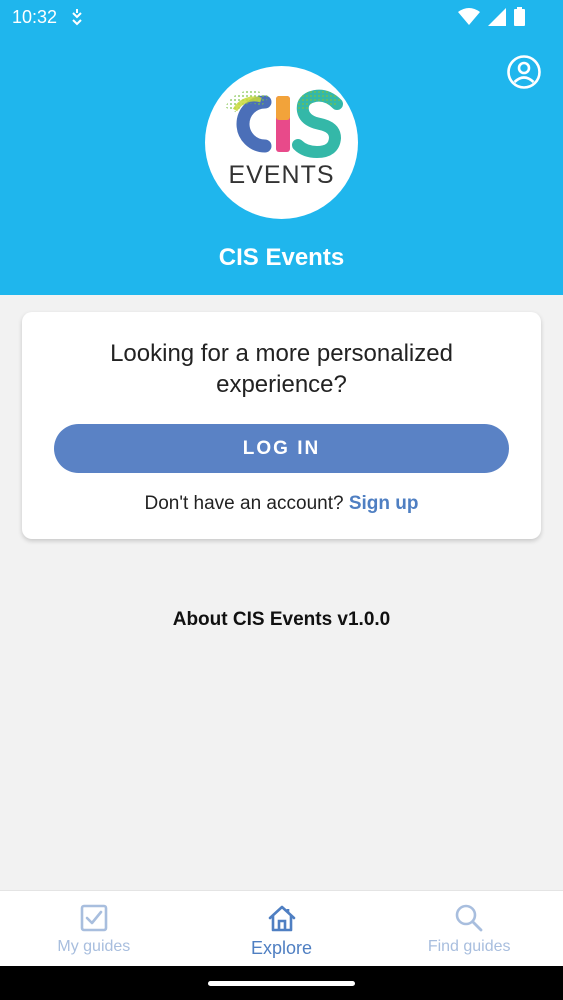  What do you see at coordinates (281, 384) in the screenshot?
I see `card-heading-line2: experience?` at bounding box center [281, 384].